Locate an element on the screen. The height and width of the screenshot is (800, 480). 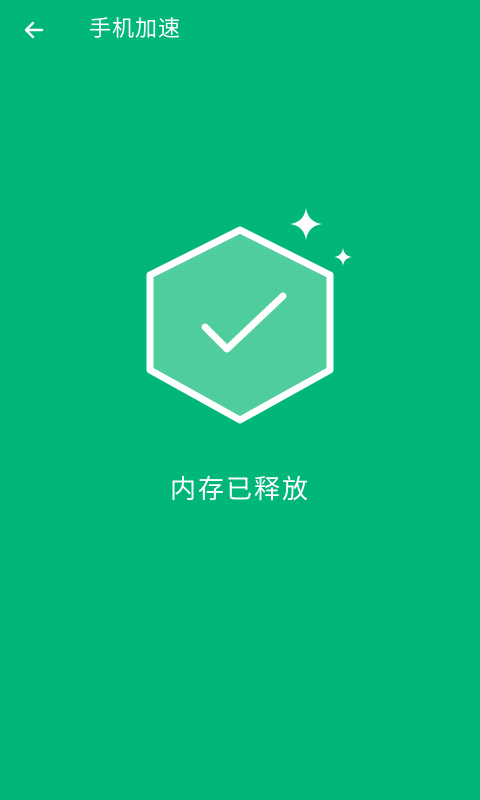
app-bar: 手机加速 is located at coordinates (240, 30).